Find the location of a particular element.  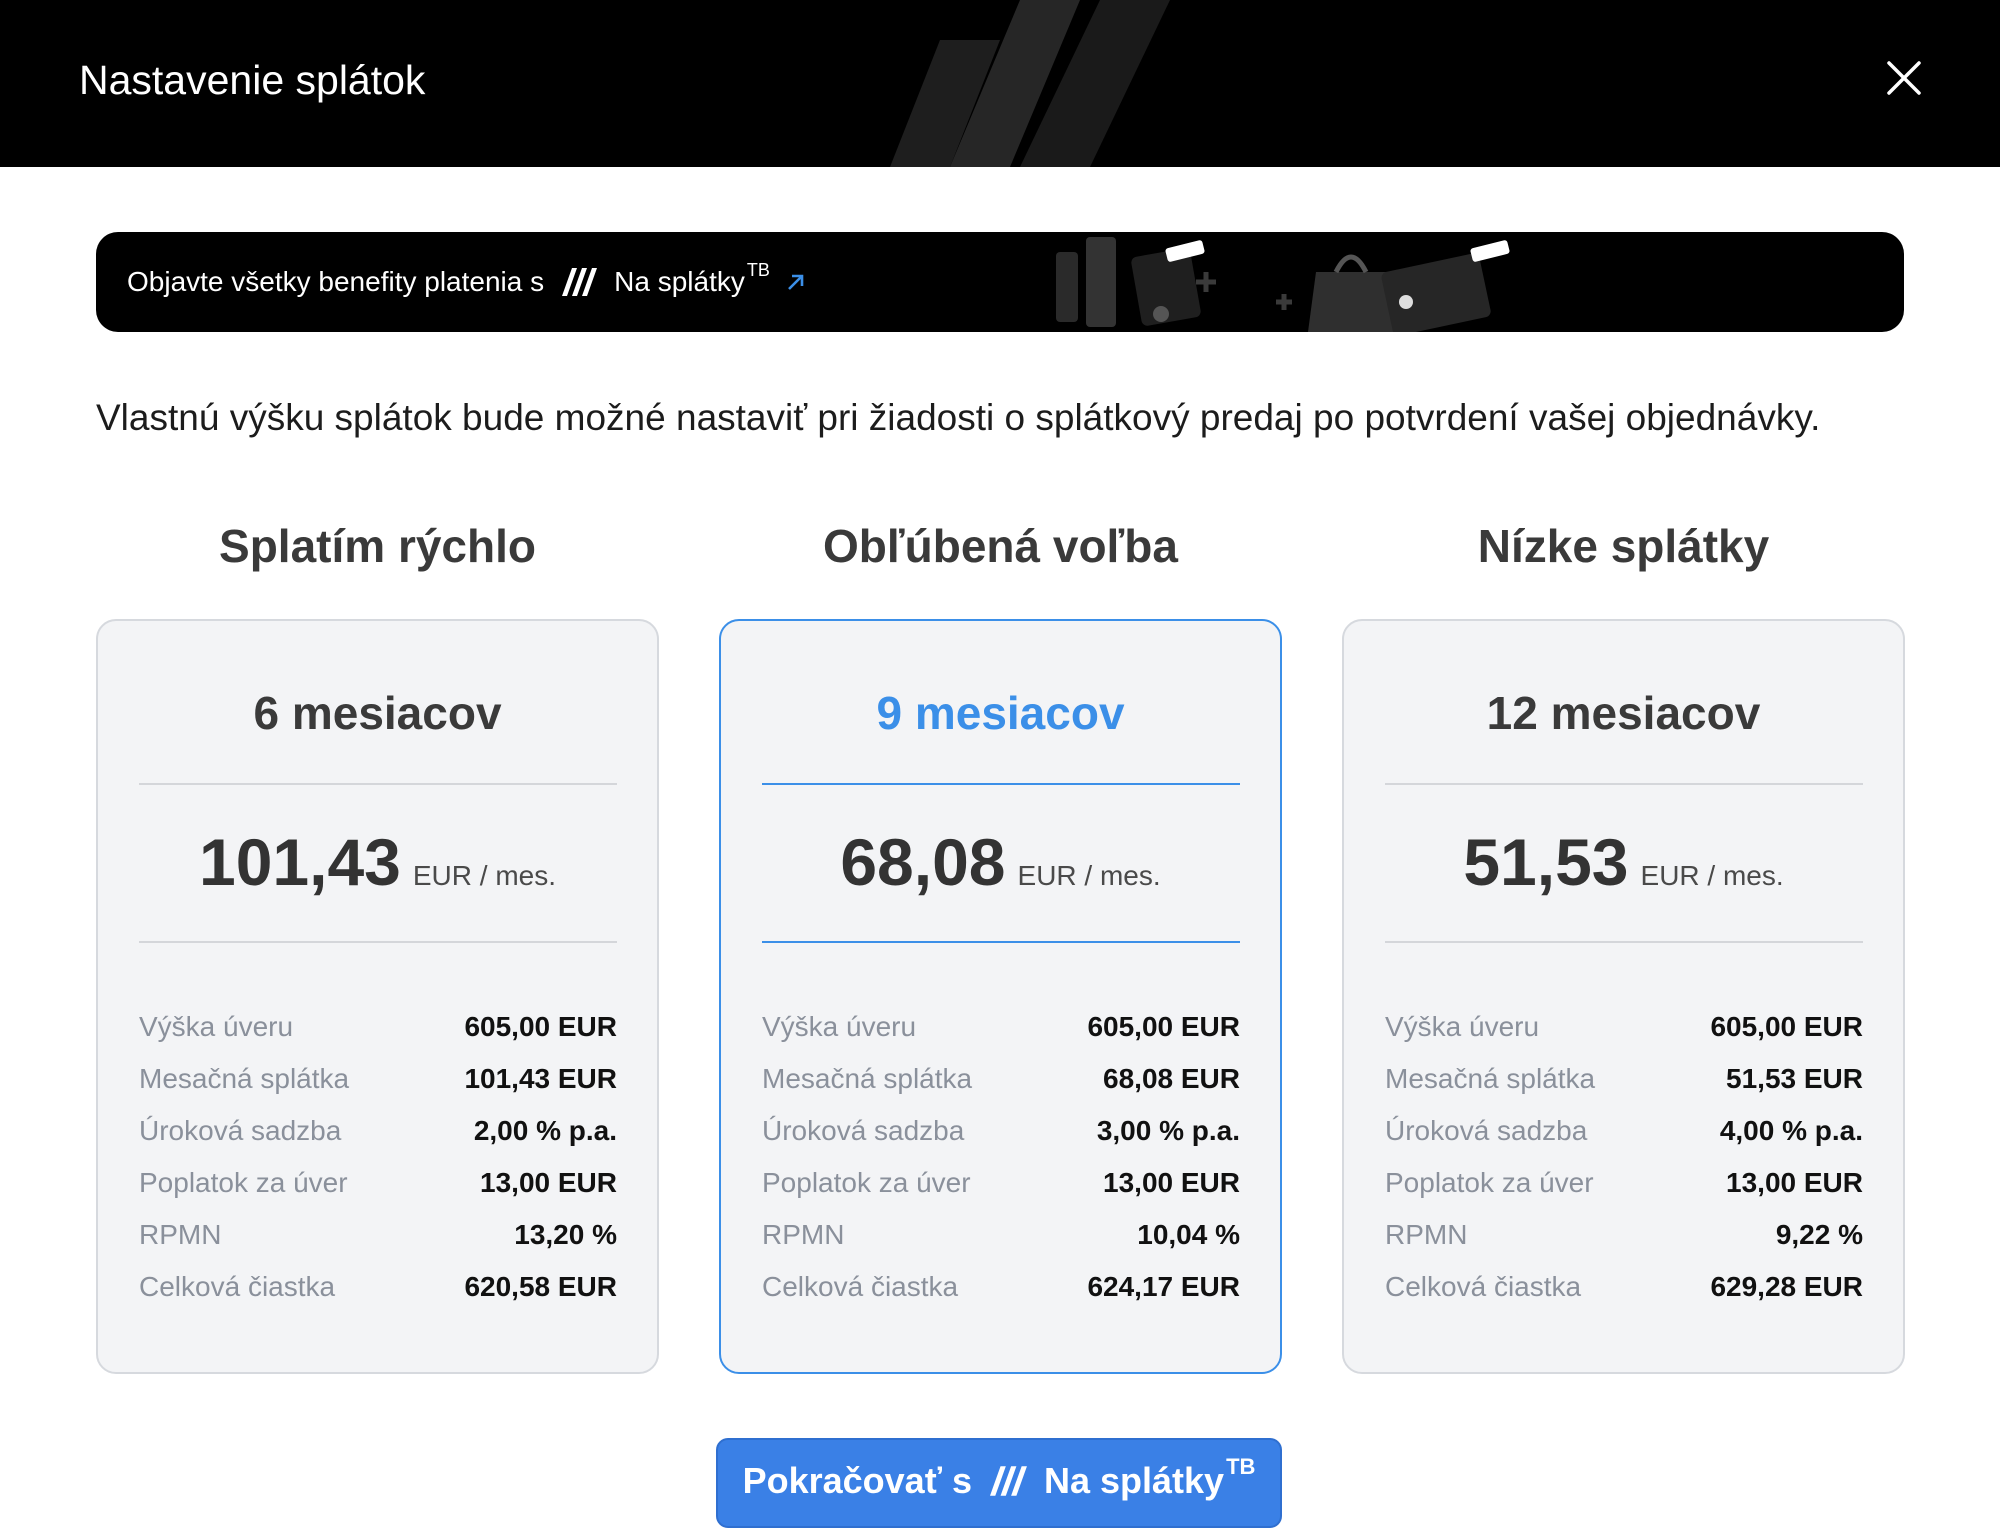

card-price: 101,43 EUR / mes. is located at coordinates (377, 862).